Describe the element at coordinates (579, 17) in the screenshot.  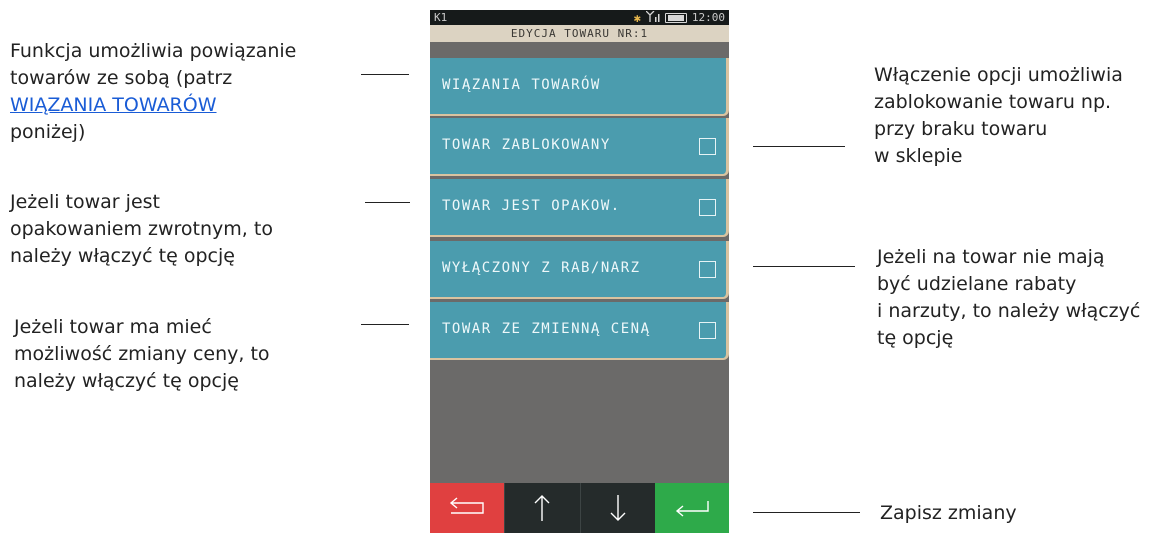
I see `status-bar: K1 ✱ 12:00` at that location.